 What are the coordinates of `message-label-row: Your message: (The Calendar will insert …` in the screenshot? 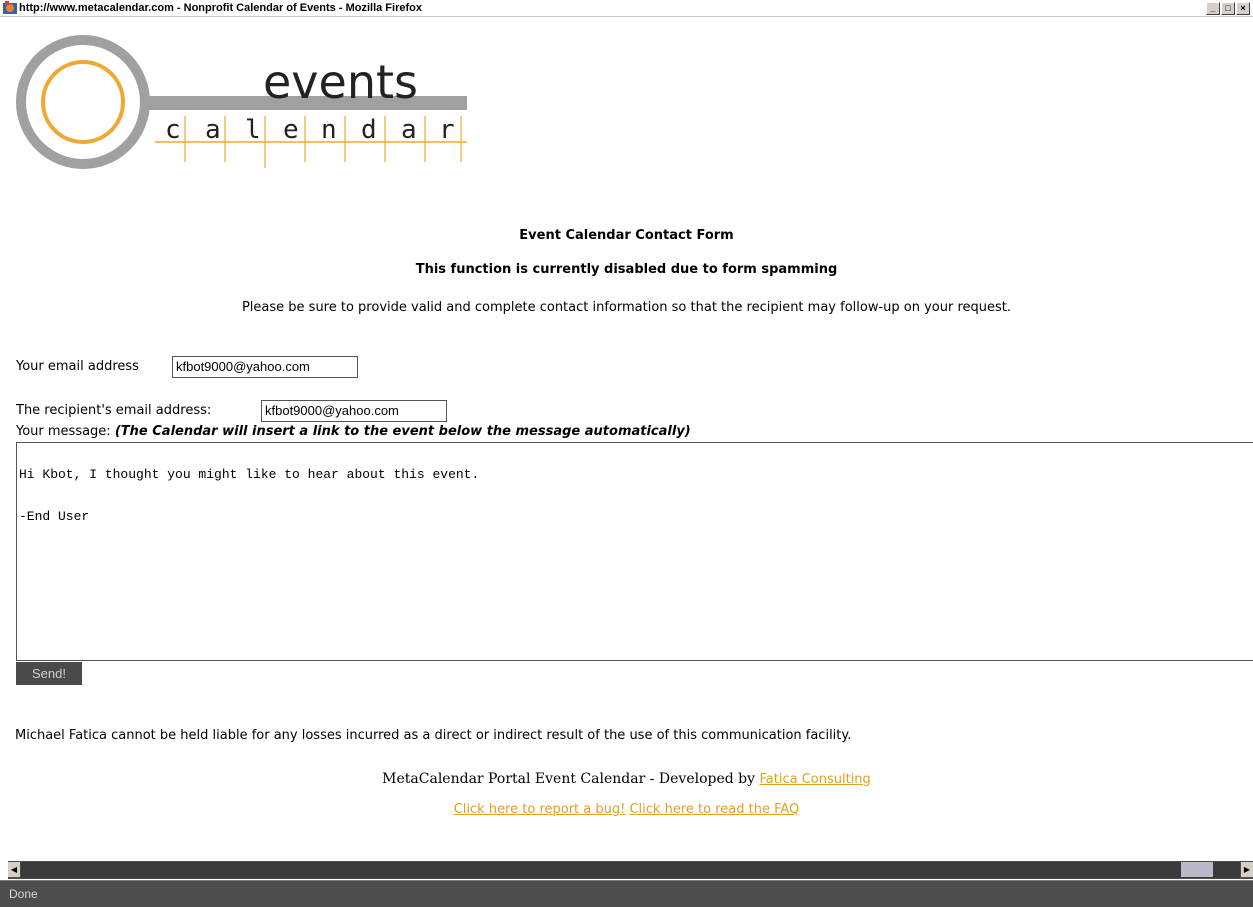 It's located at (353, 431).